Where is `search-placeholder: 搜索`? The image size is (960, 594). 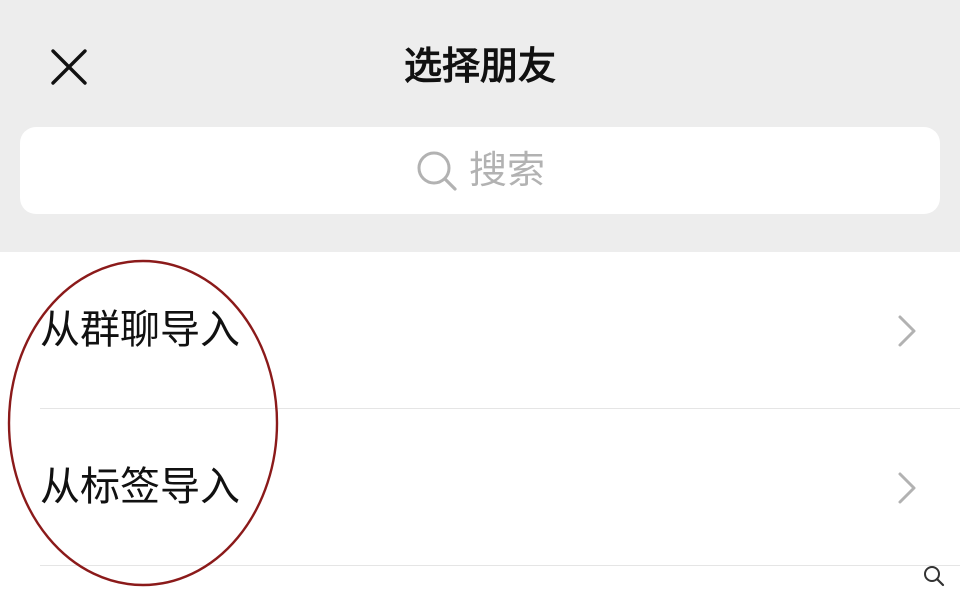 search-placeholder: 搜索 is located at coordinates (506, 170).